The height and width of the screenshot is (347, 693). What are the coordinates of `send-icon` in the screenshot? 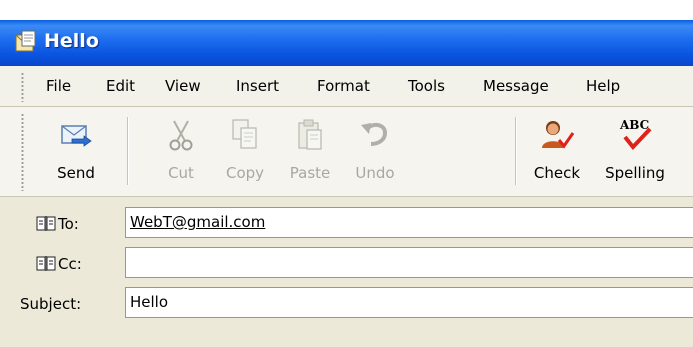 It's located at (76, 136).